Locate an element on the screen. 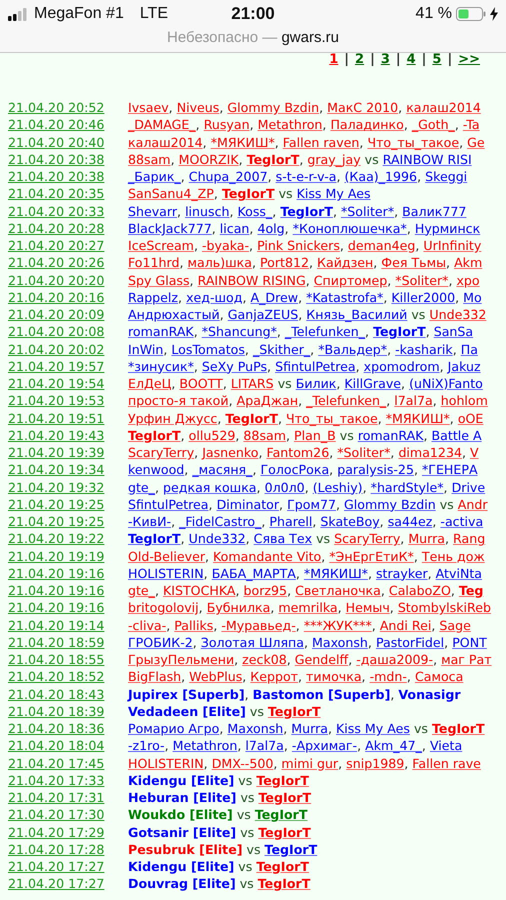 Image resolution: width=506 pixels, height=900 pixels. player-link: Vieta is located at coordinates (446, 746).